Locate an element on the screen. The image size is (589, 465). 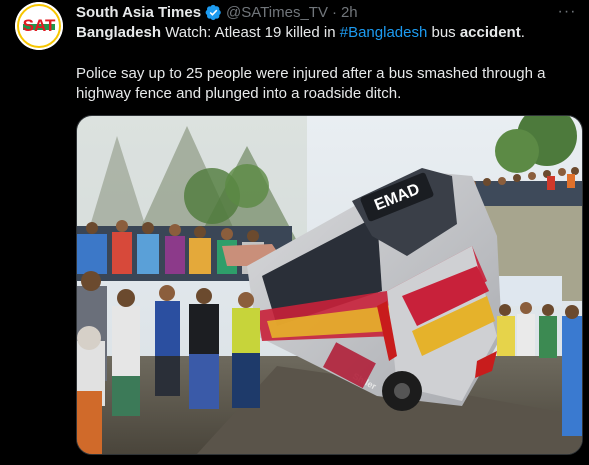
author-handle: @SATimes_TV is located at coordinates (277, 12).